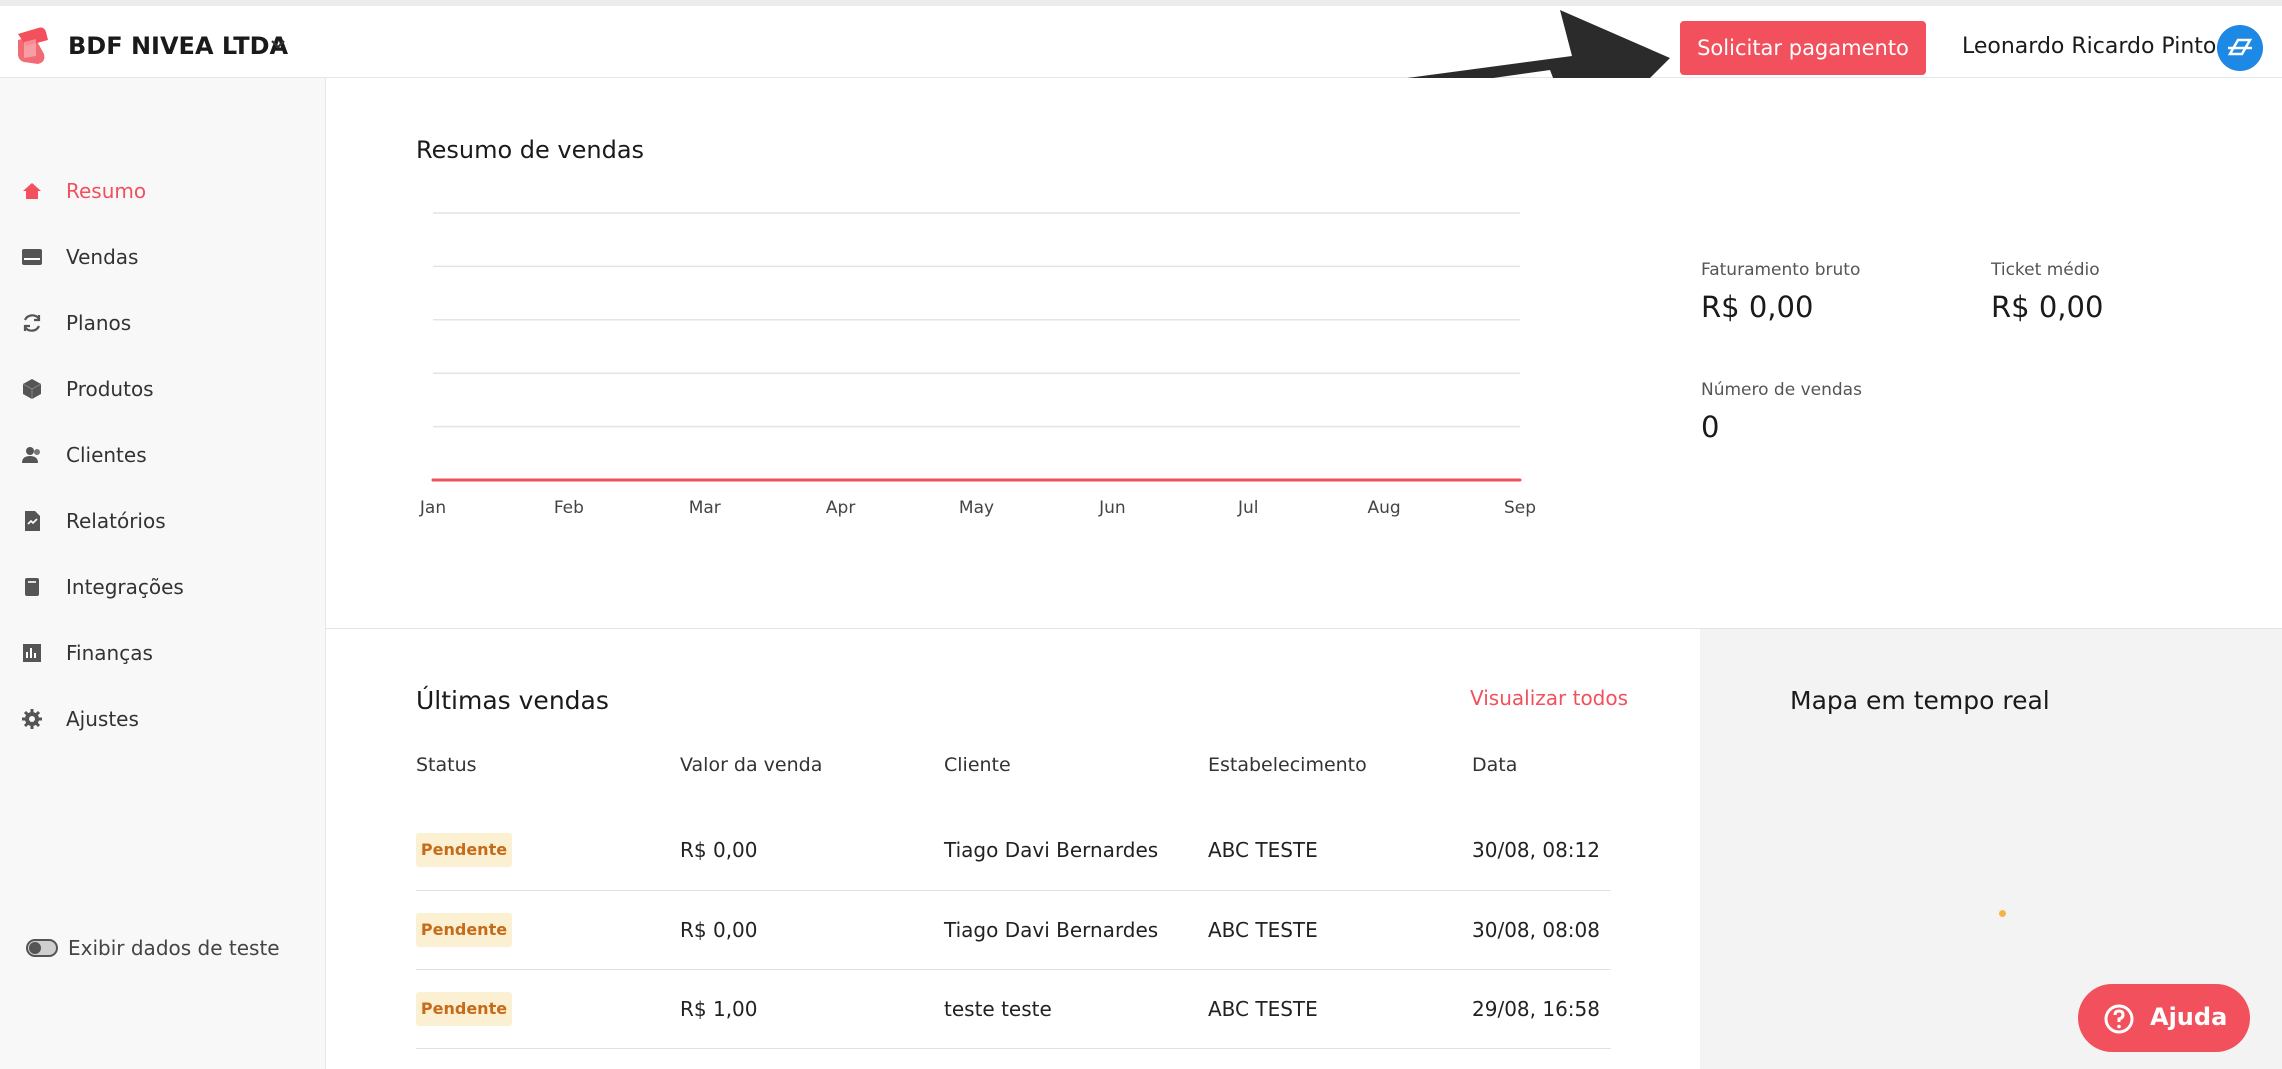 The width and height of the screenshot is (2282, 1069). What do you see at coordinates (31, 455) in the screenshot?
I see `users-icon` at bounding box center [31, 455].